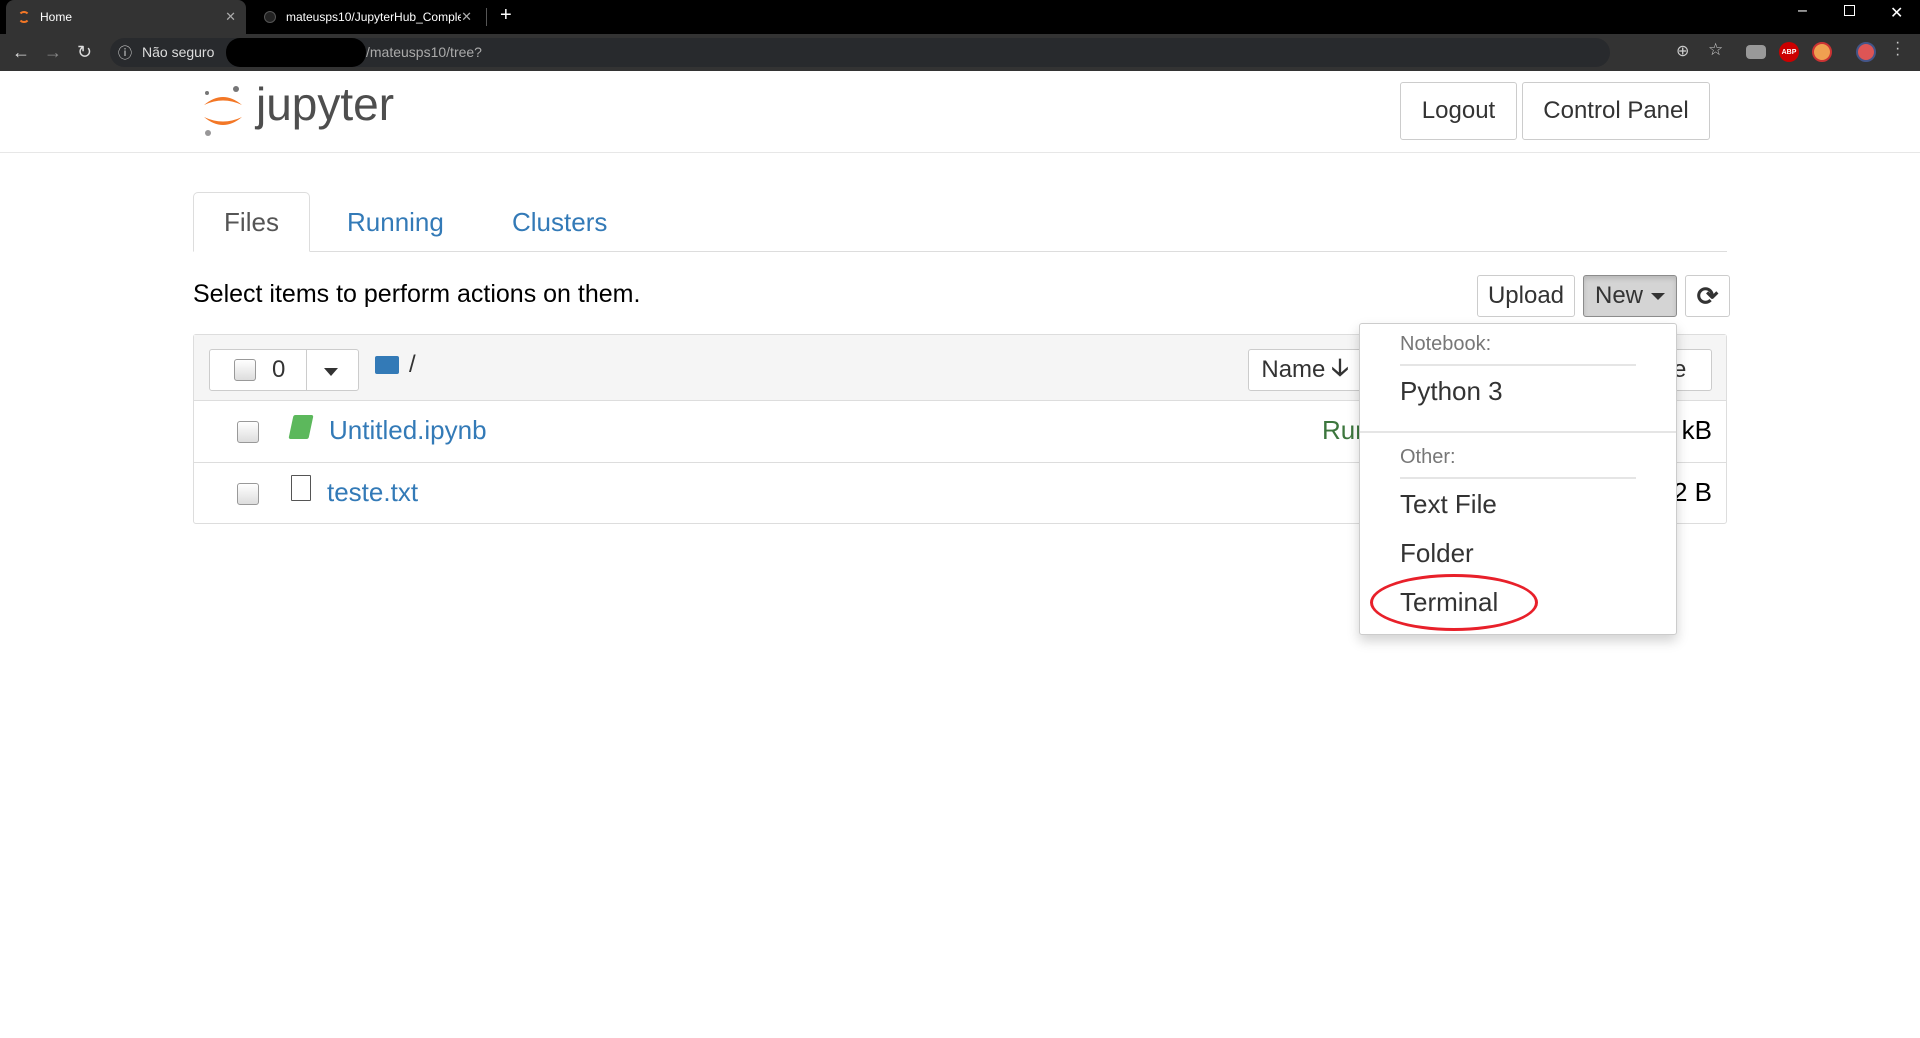 The height and width of the screenshot is (1038, 1920). Describe the element at coordinates (1802, 11) in the screenshot. I see `minimize-button: –` at that location.